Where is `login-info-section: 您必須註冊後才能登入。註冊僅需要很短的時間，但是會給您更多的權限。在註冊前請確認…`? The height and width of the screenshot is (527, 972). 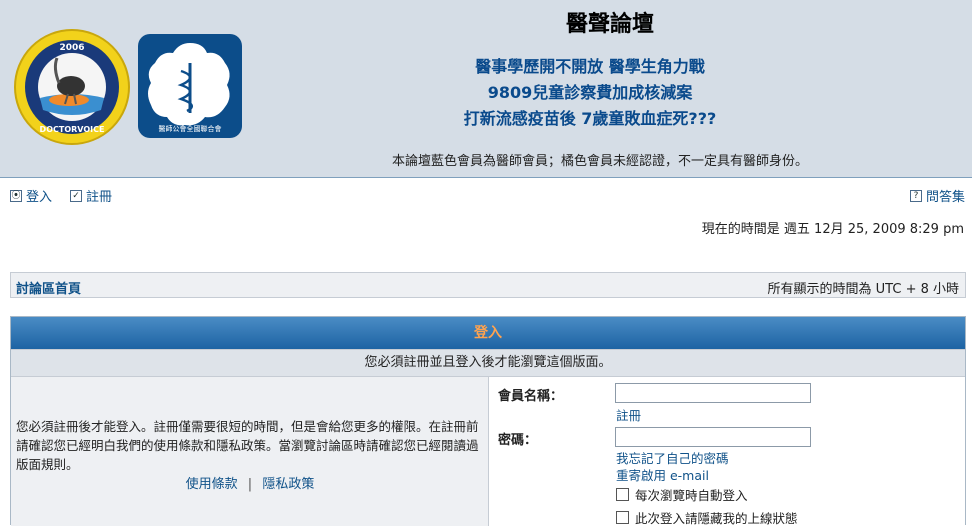
login-info-section: 您必須註冊後才能登入。註冊僅需要很短的時間，但是會給您更多的權限。在註冊前請確認… is located at coordinates (250, 451).